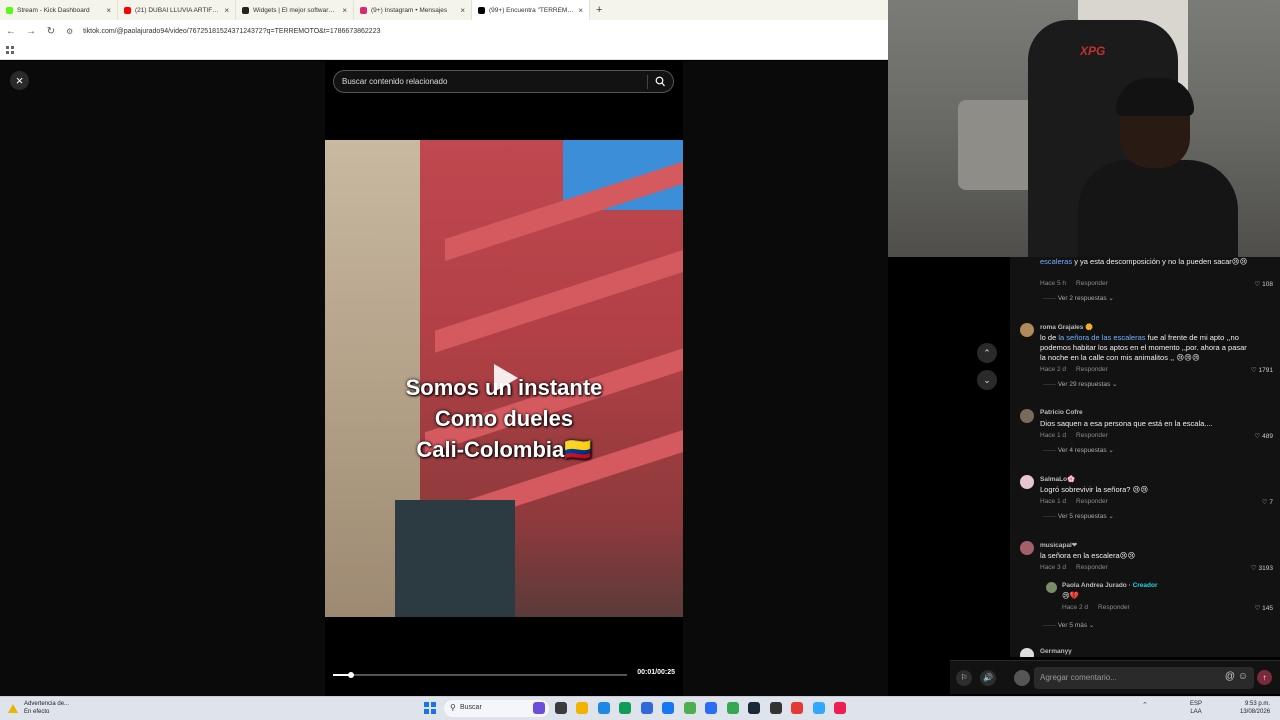  I want to click on view-replies-button: Ver 5 respuestas, so click(1078, 516).